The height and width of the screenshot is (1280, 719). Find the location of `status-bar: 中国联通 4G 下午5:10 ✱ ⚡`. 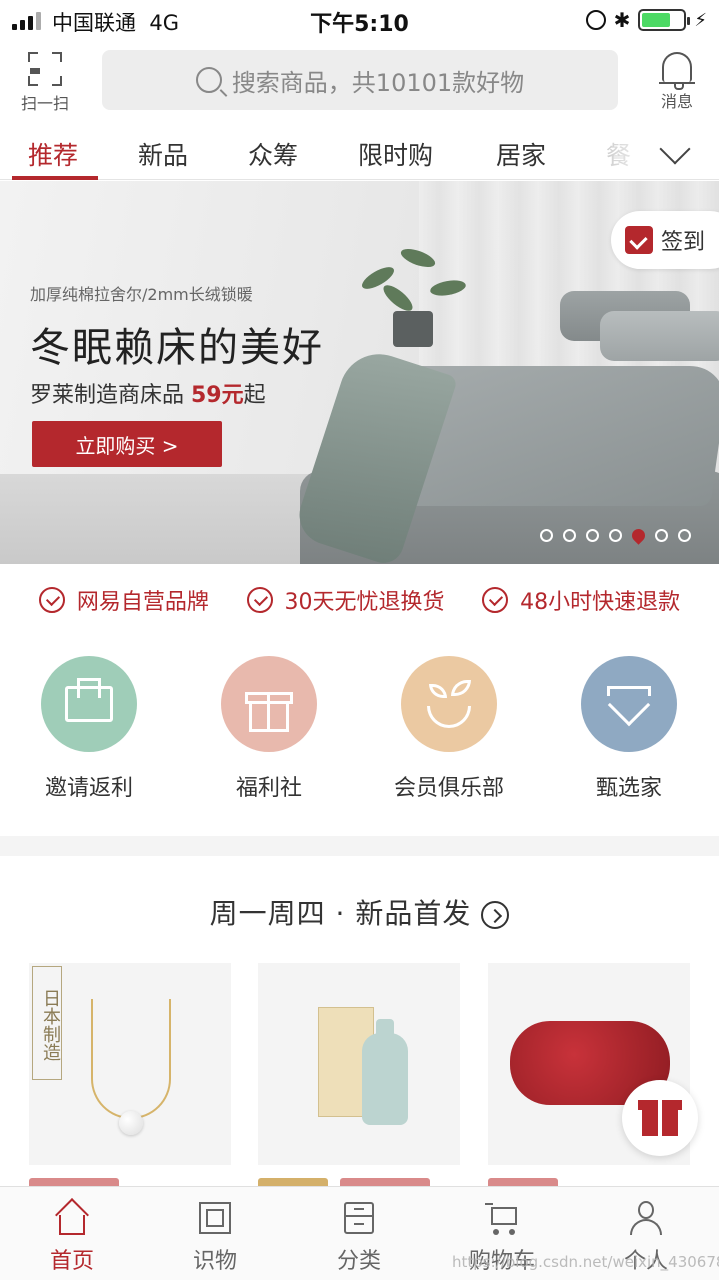

status-bar: 中国联通 4G 下午5:10 ✱ ⚡ is located at coordinates (359, 20).